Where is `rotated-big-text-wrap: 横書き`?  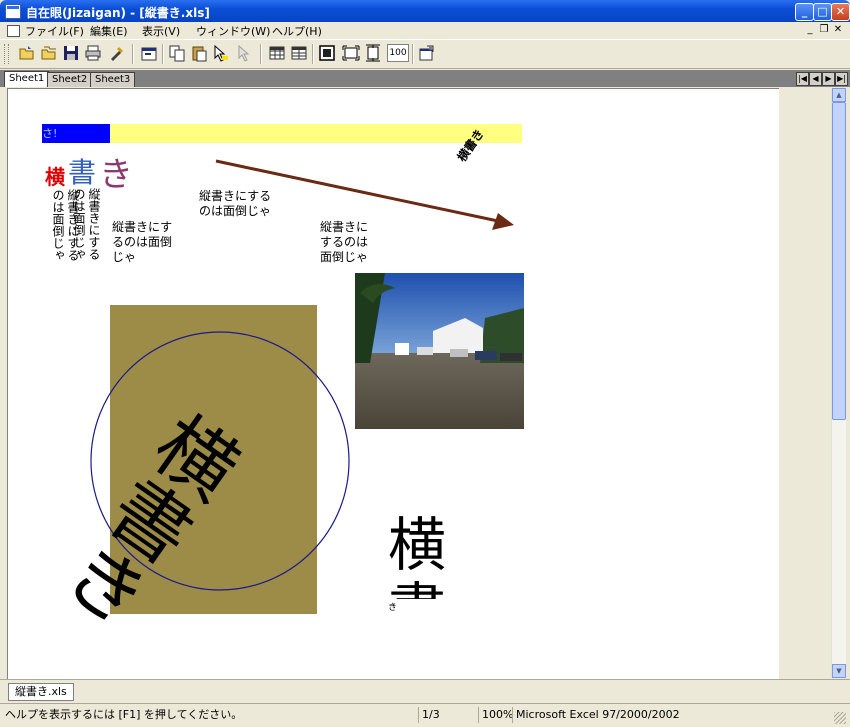
rotated-big-text-wrap: 横書き is located at coordinates (190, 508).